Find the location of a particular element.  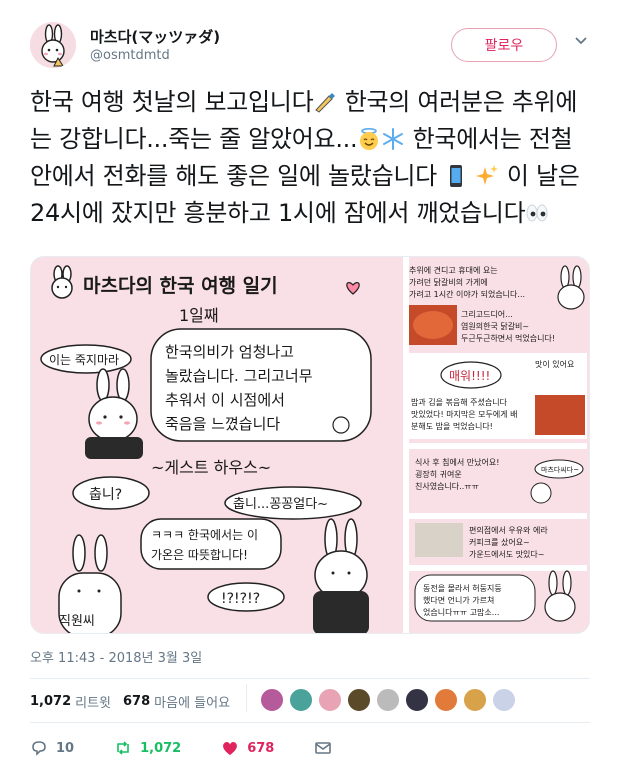

retweet-icon is located at coordinates (123, 748).